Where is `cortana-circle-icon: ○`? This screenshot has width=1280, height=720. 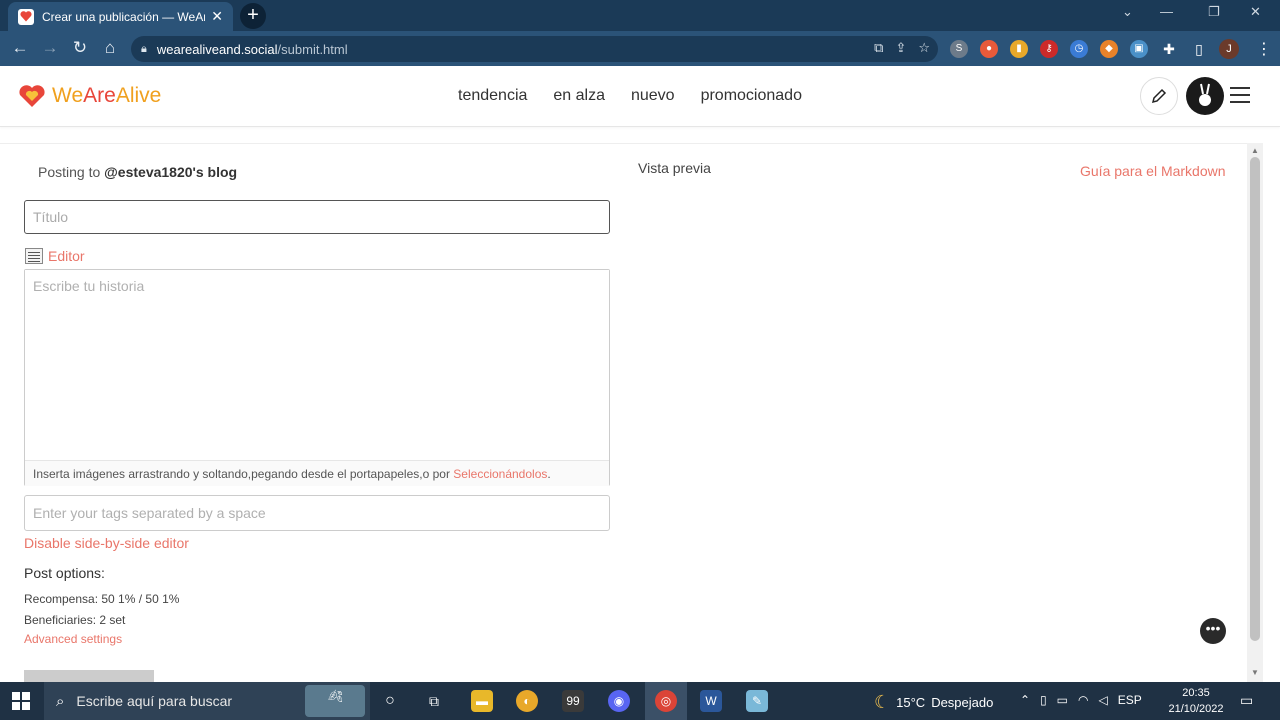
cortana-circle-icon: ○ is located at coordinates (390, 701).